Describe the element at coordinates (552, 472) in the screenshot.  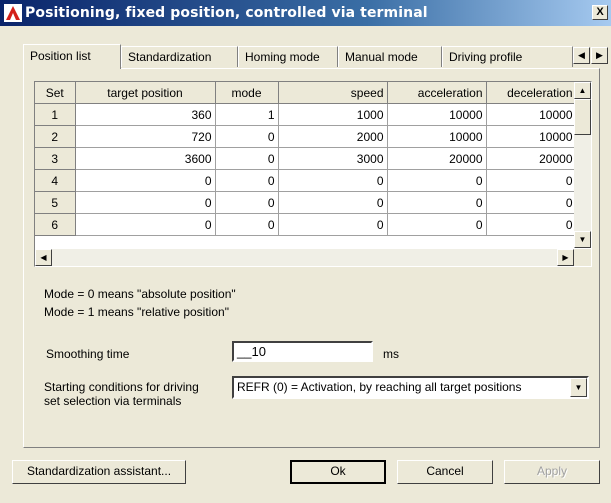
I see `apply-button: Apply` at that location.